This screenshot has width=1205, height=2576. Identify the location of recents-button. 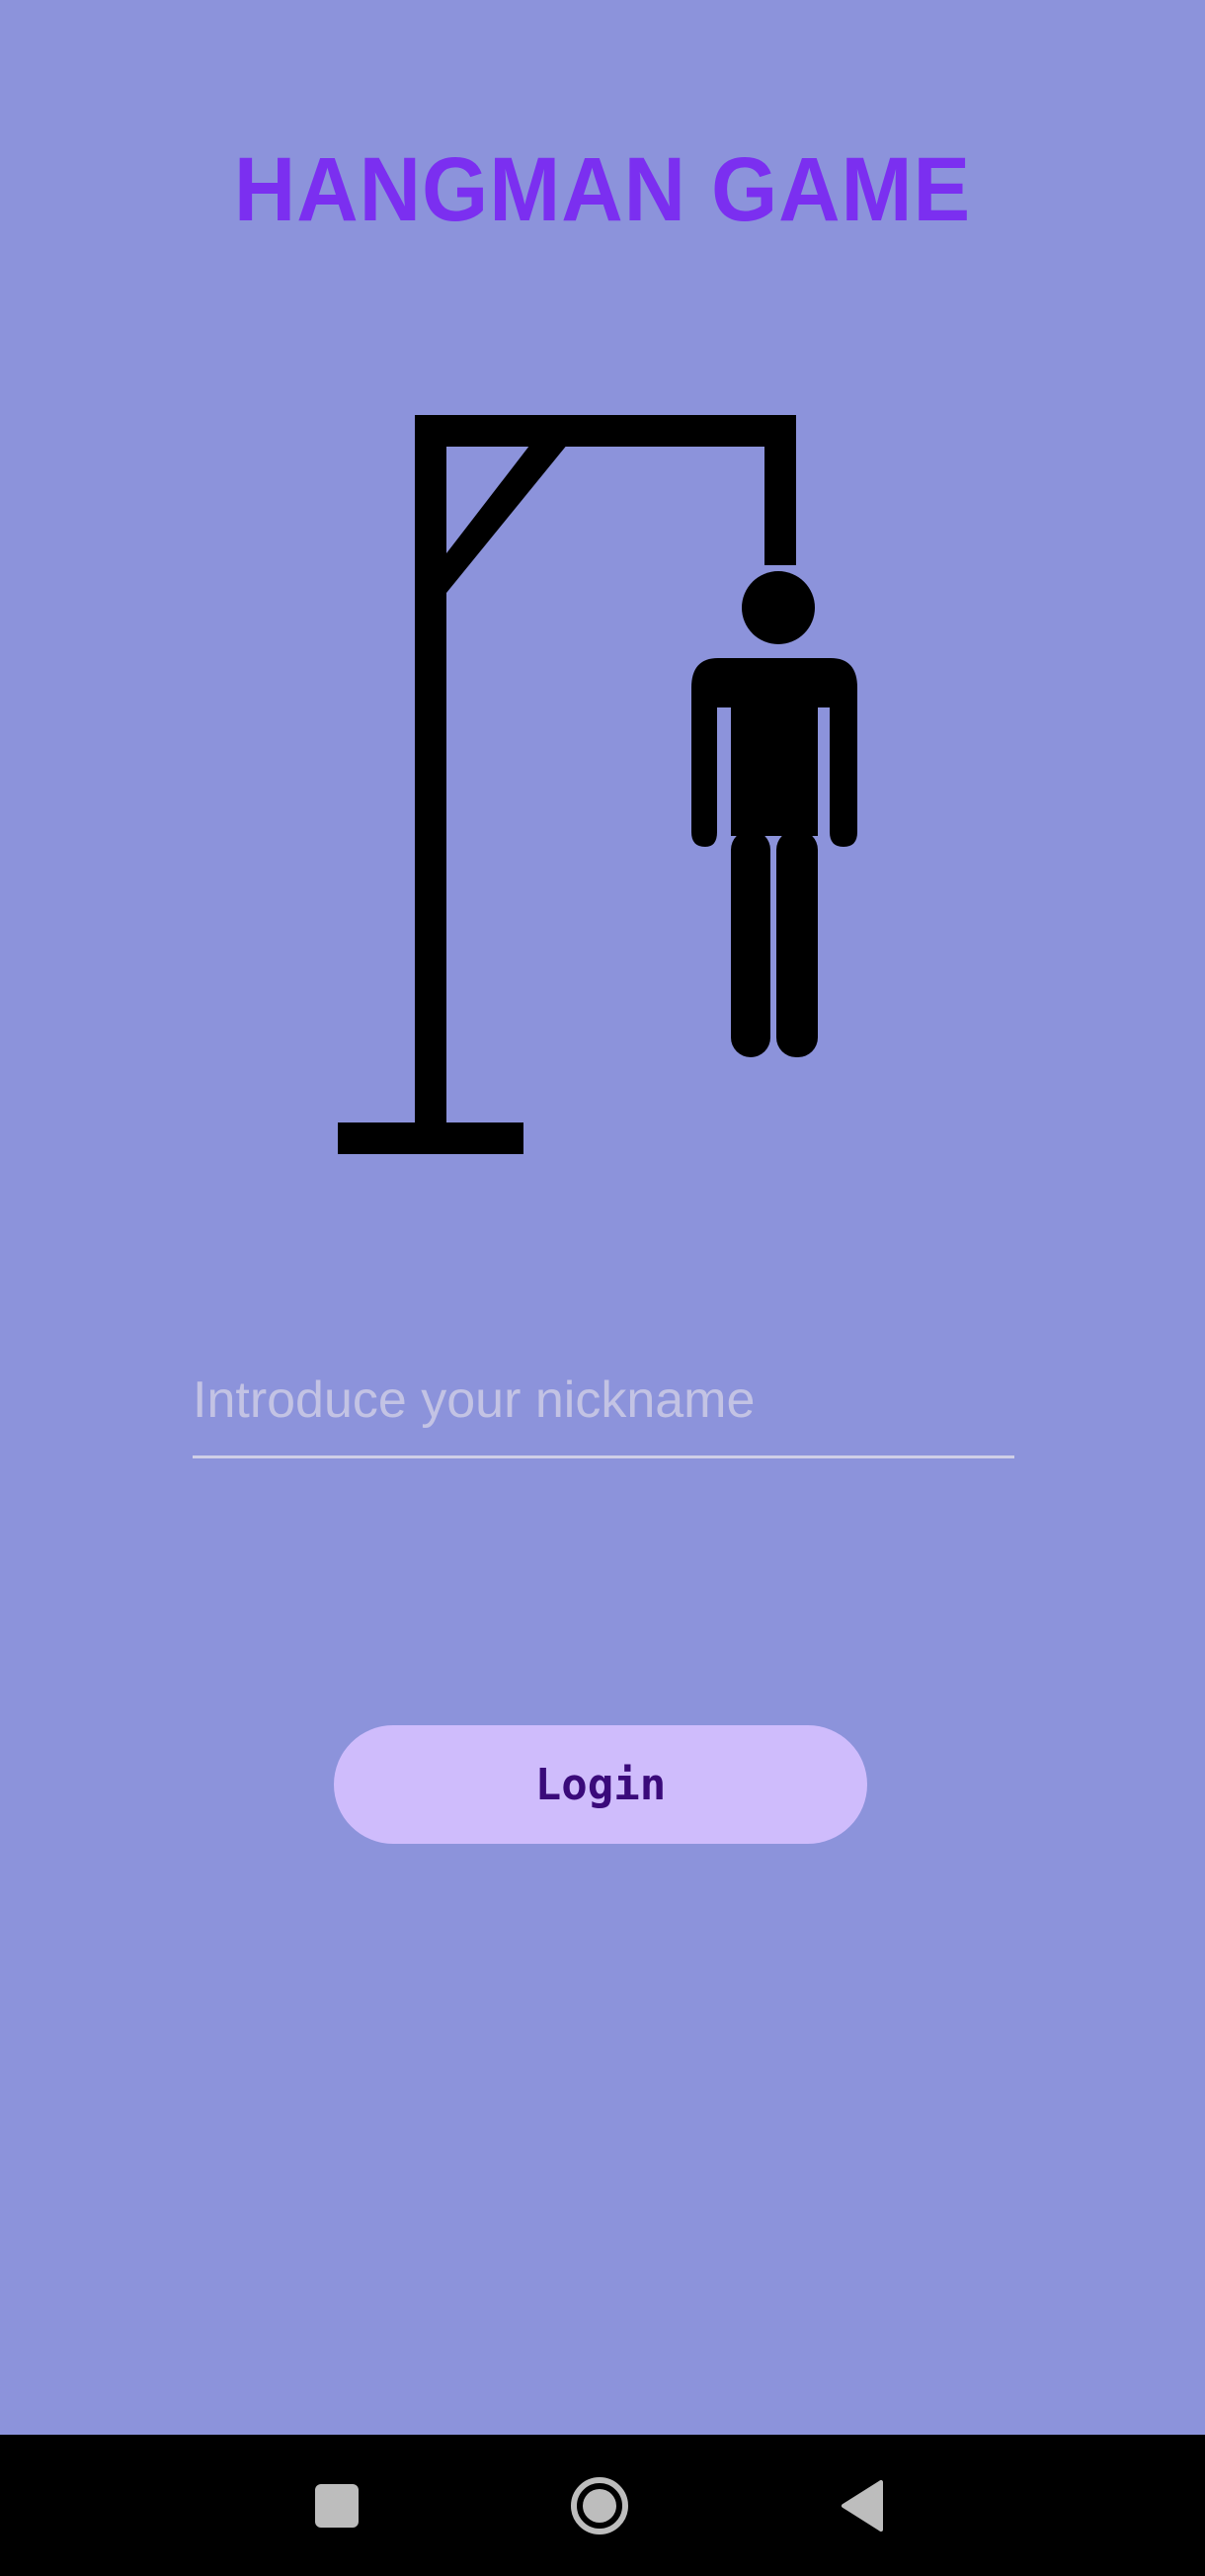
(337, 2505).